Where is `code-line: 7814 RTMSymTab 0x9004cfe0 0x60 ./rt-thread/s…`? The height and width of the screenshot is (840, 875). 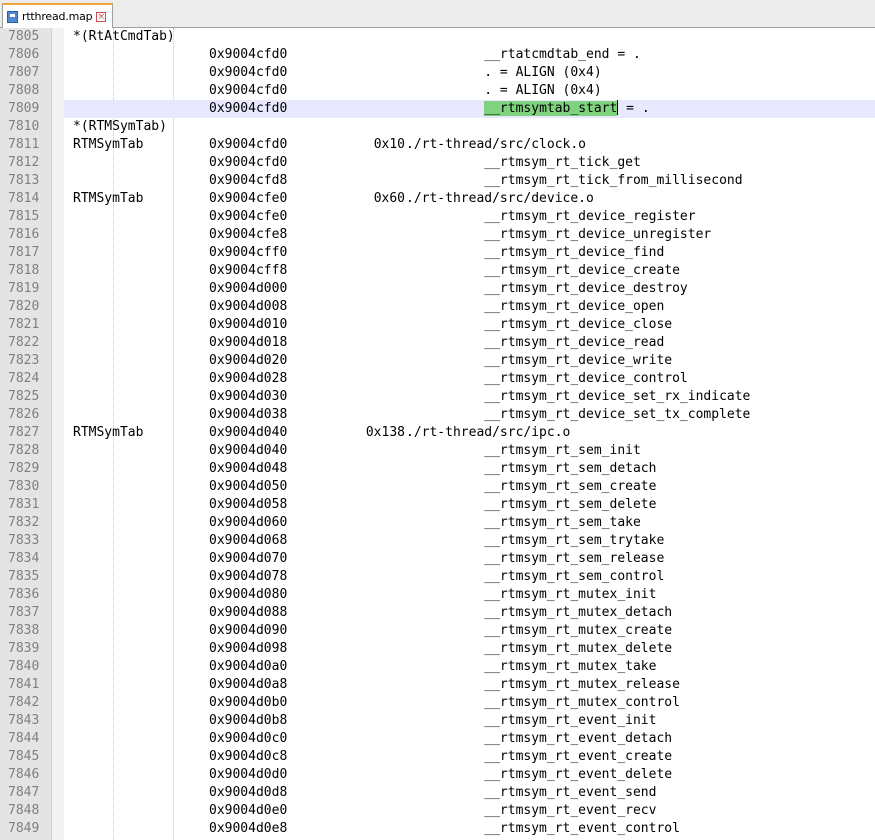
code-line: 7814 RTMSymTab 0x9004cfe0 0x60 ./rt-thread/s… is located at coordinates (437, 199).